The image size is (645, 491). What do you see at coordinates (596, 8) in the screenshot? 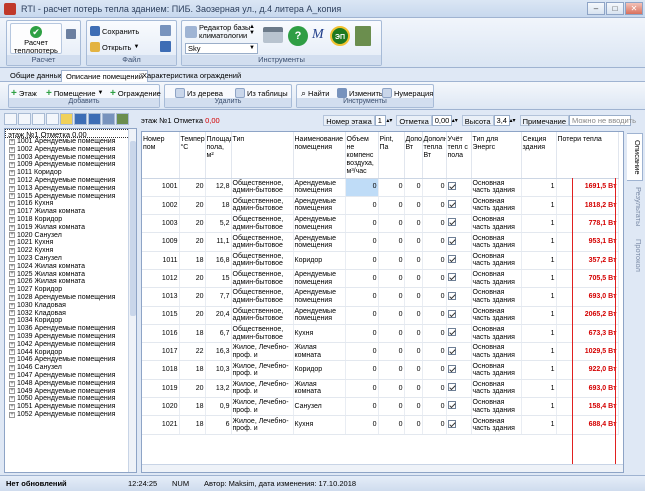
I see `minimize-button: –` at bounding box center [596, 8].